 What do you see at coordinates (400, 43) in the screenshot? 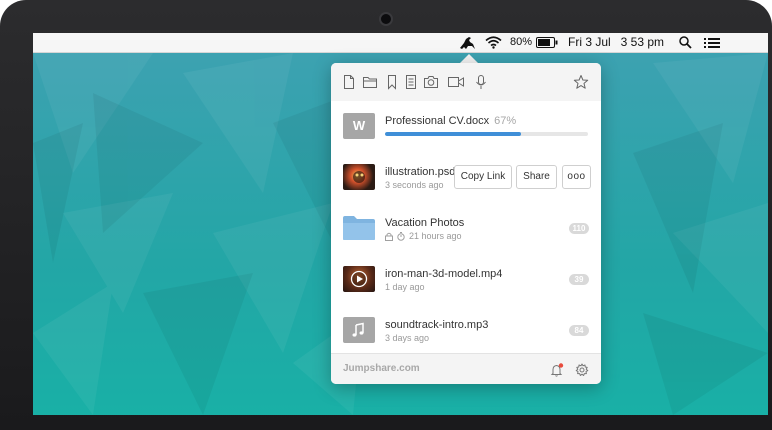
I see `menu-bar: 80% Fri 3 Jul 3 53 pm` at bounding box center [400, 43].